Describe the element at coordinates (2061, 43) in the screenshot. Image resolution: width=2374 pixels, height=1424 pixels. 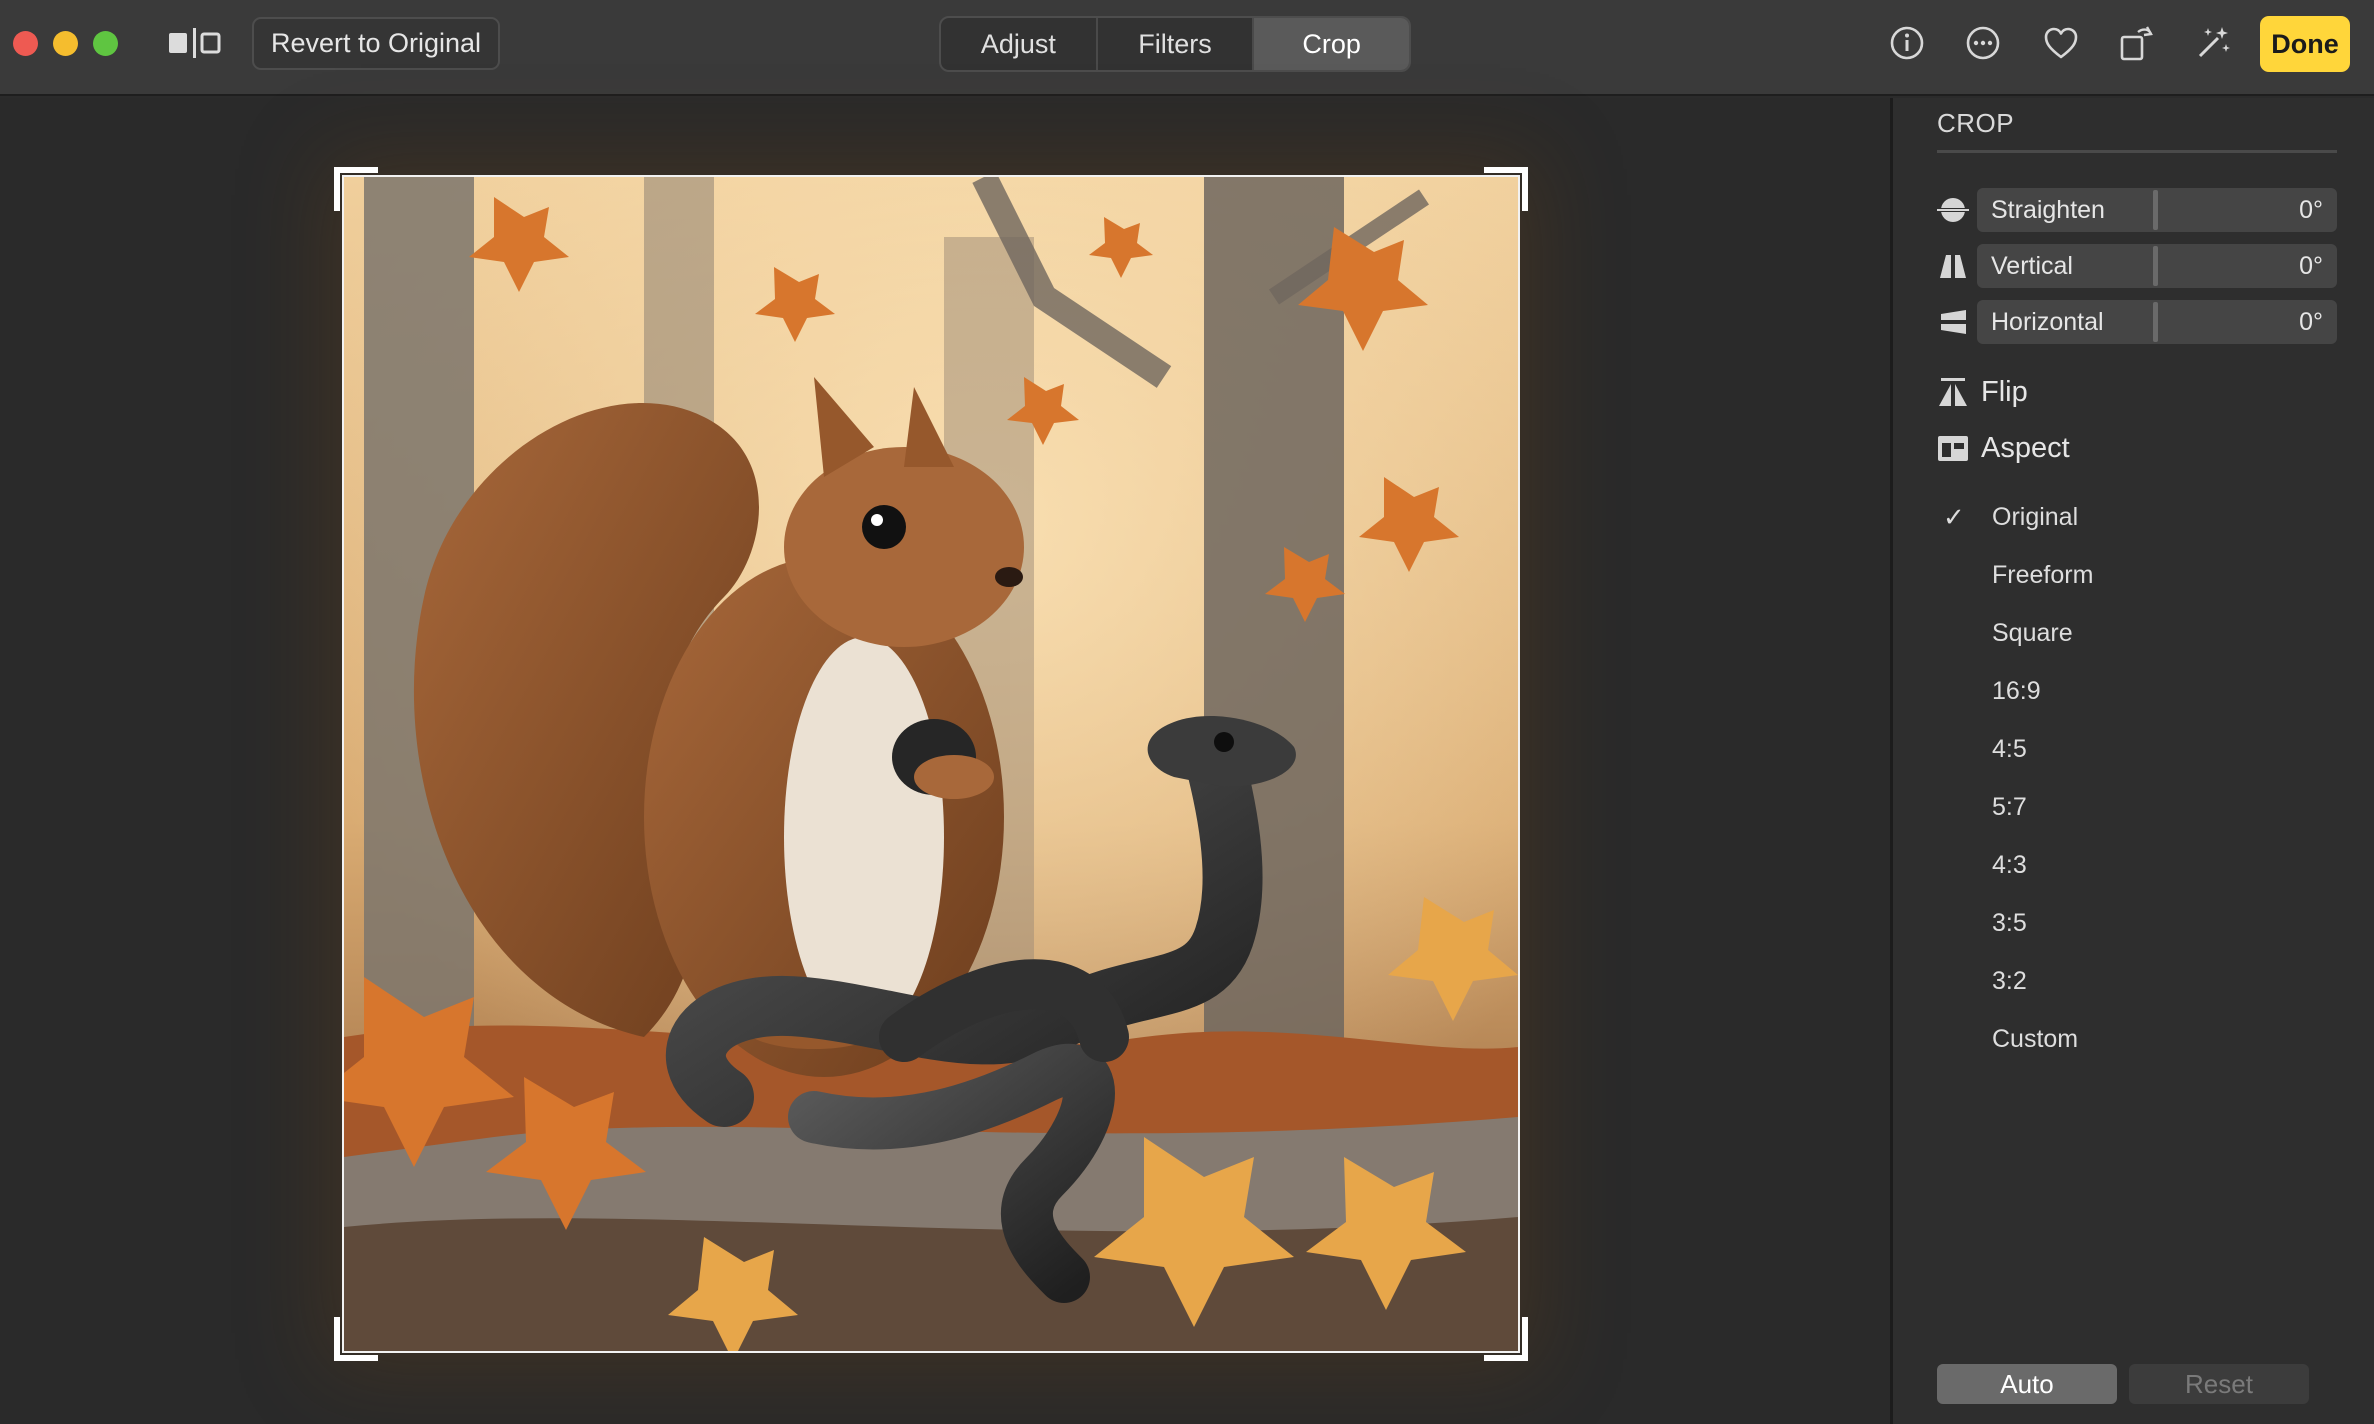
I see `heart-icon` at that location.